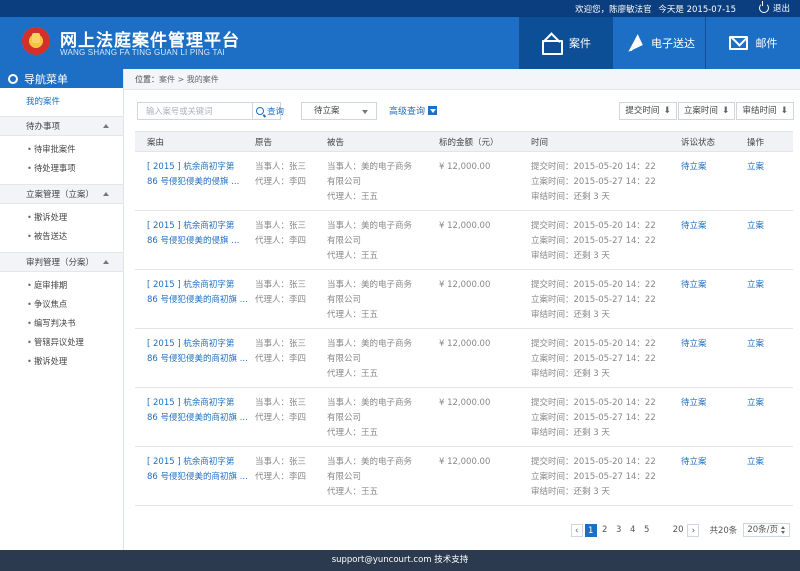  I want to click on advanced-search-link: 高级查询, so click(413, 110).